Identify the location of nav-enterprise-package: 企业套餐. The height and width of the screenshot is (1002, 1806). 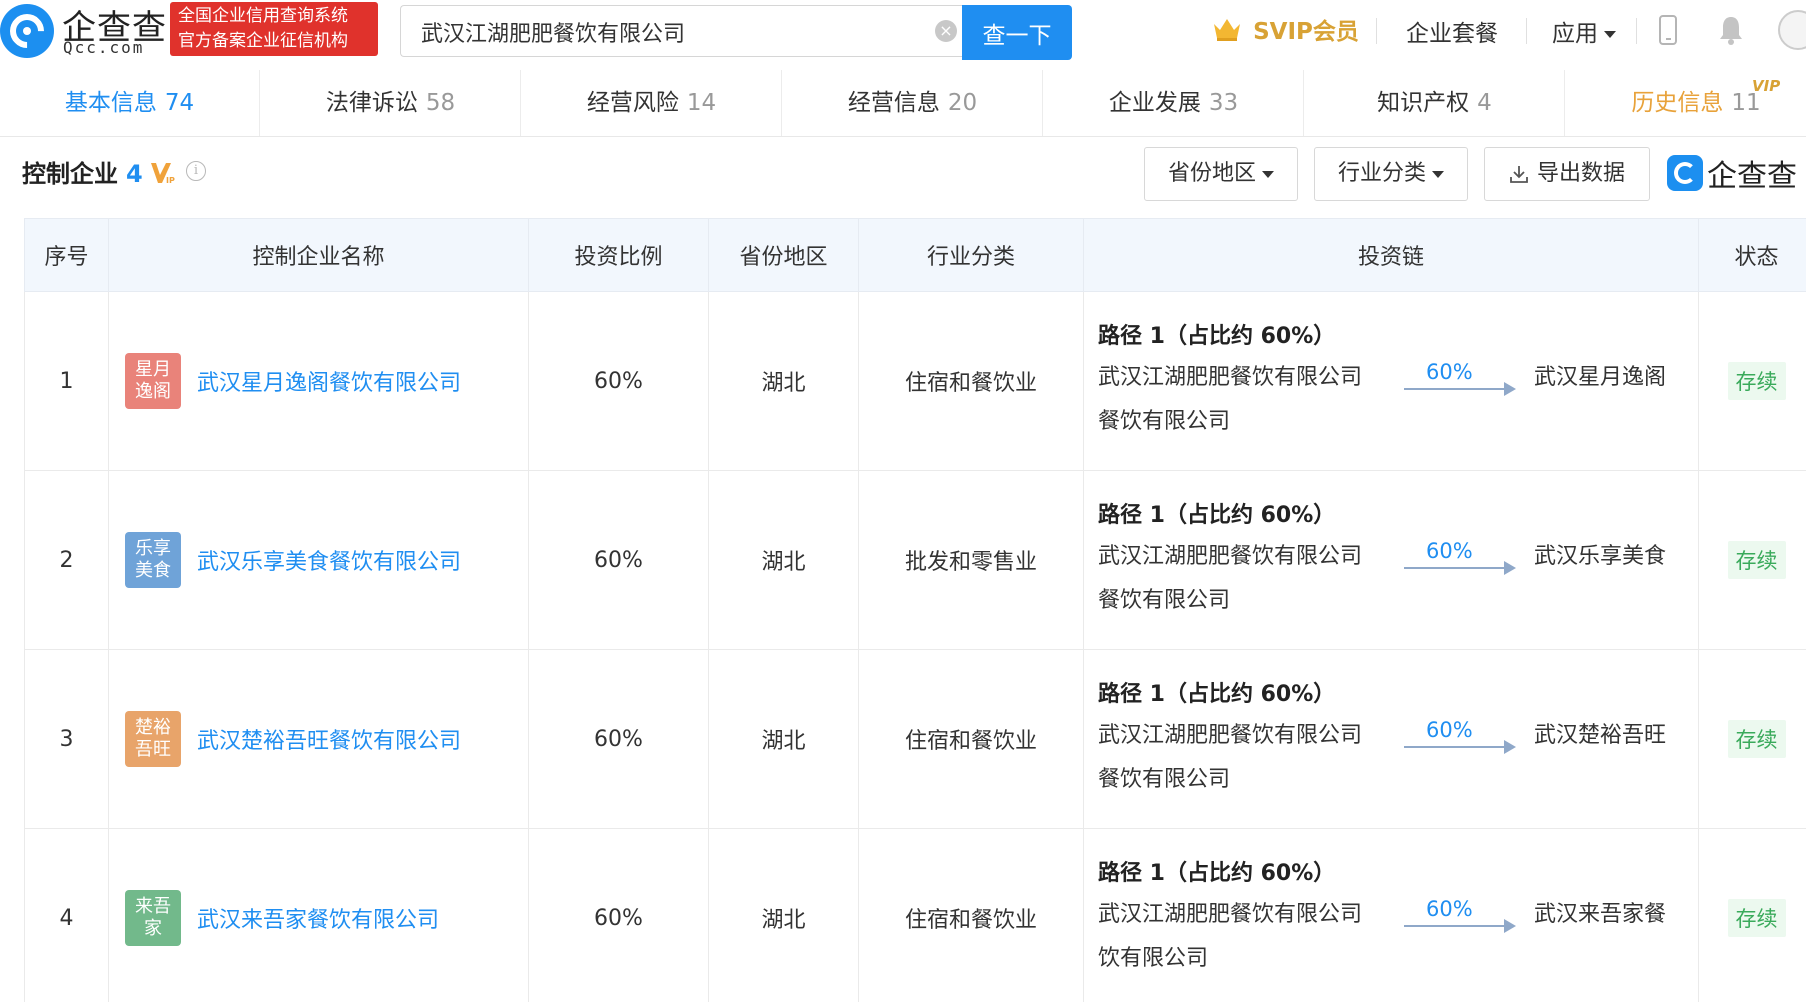
(1452, 31).